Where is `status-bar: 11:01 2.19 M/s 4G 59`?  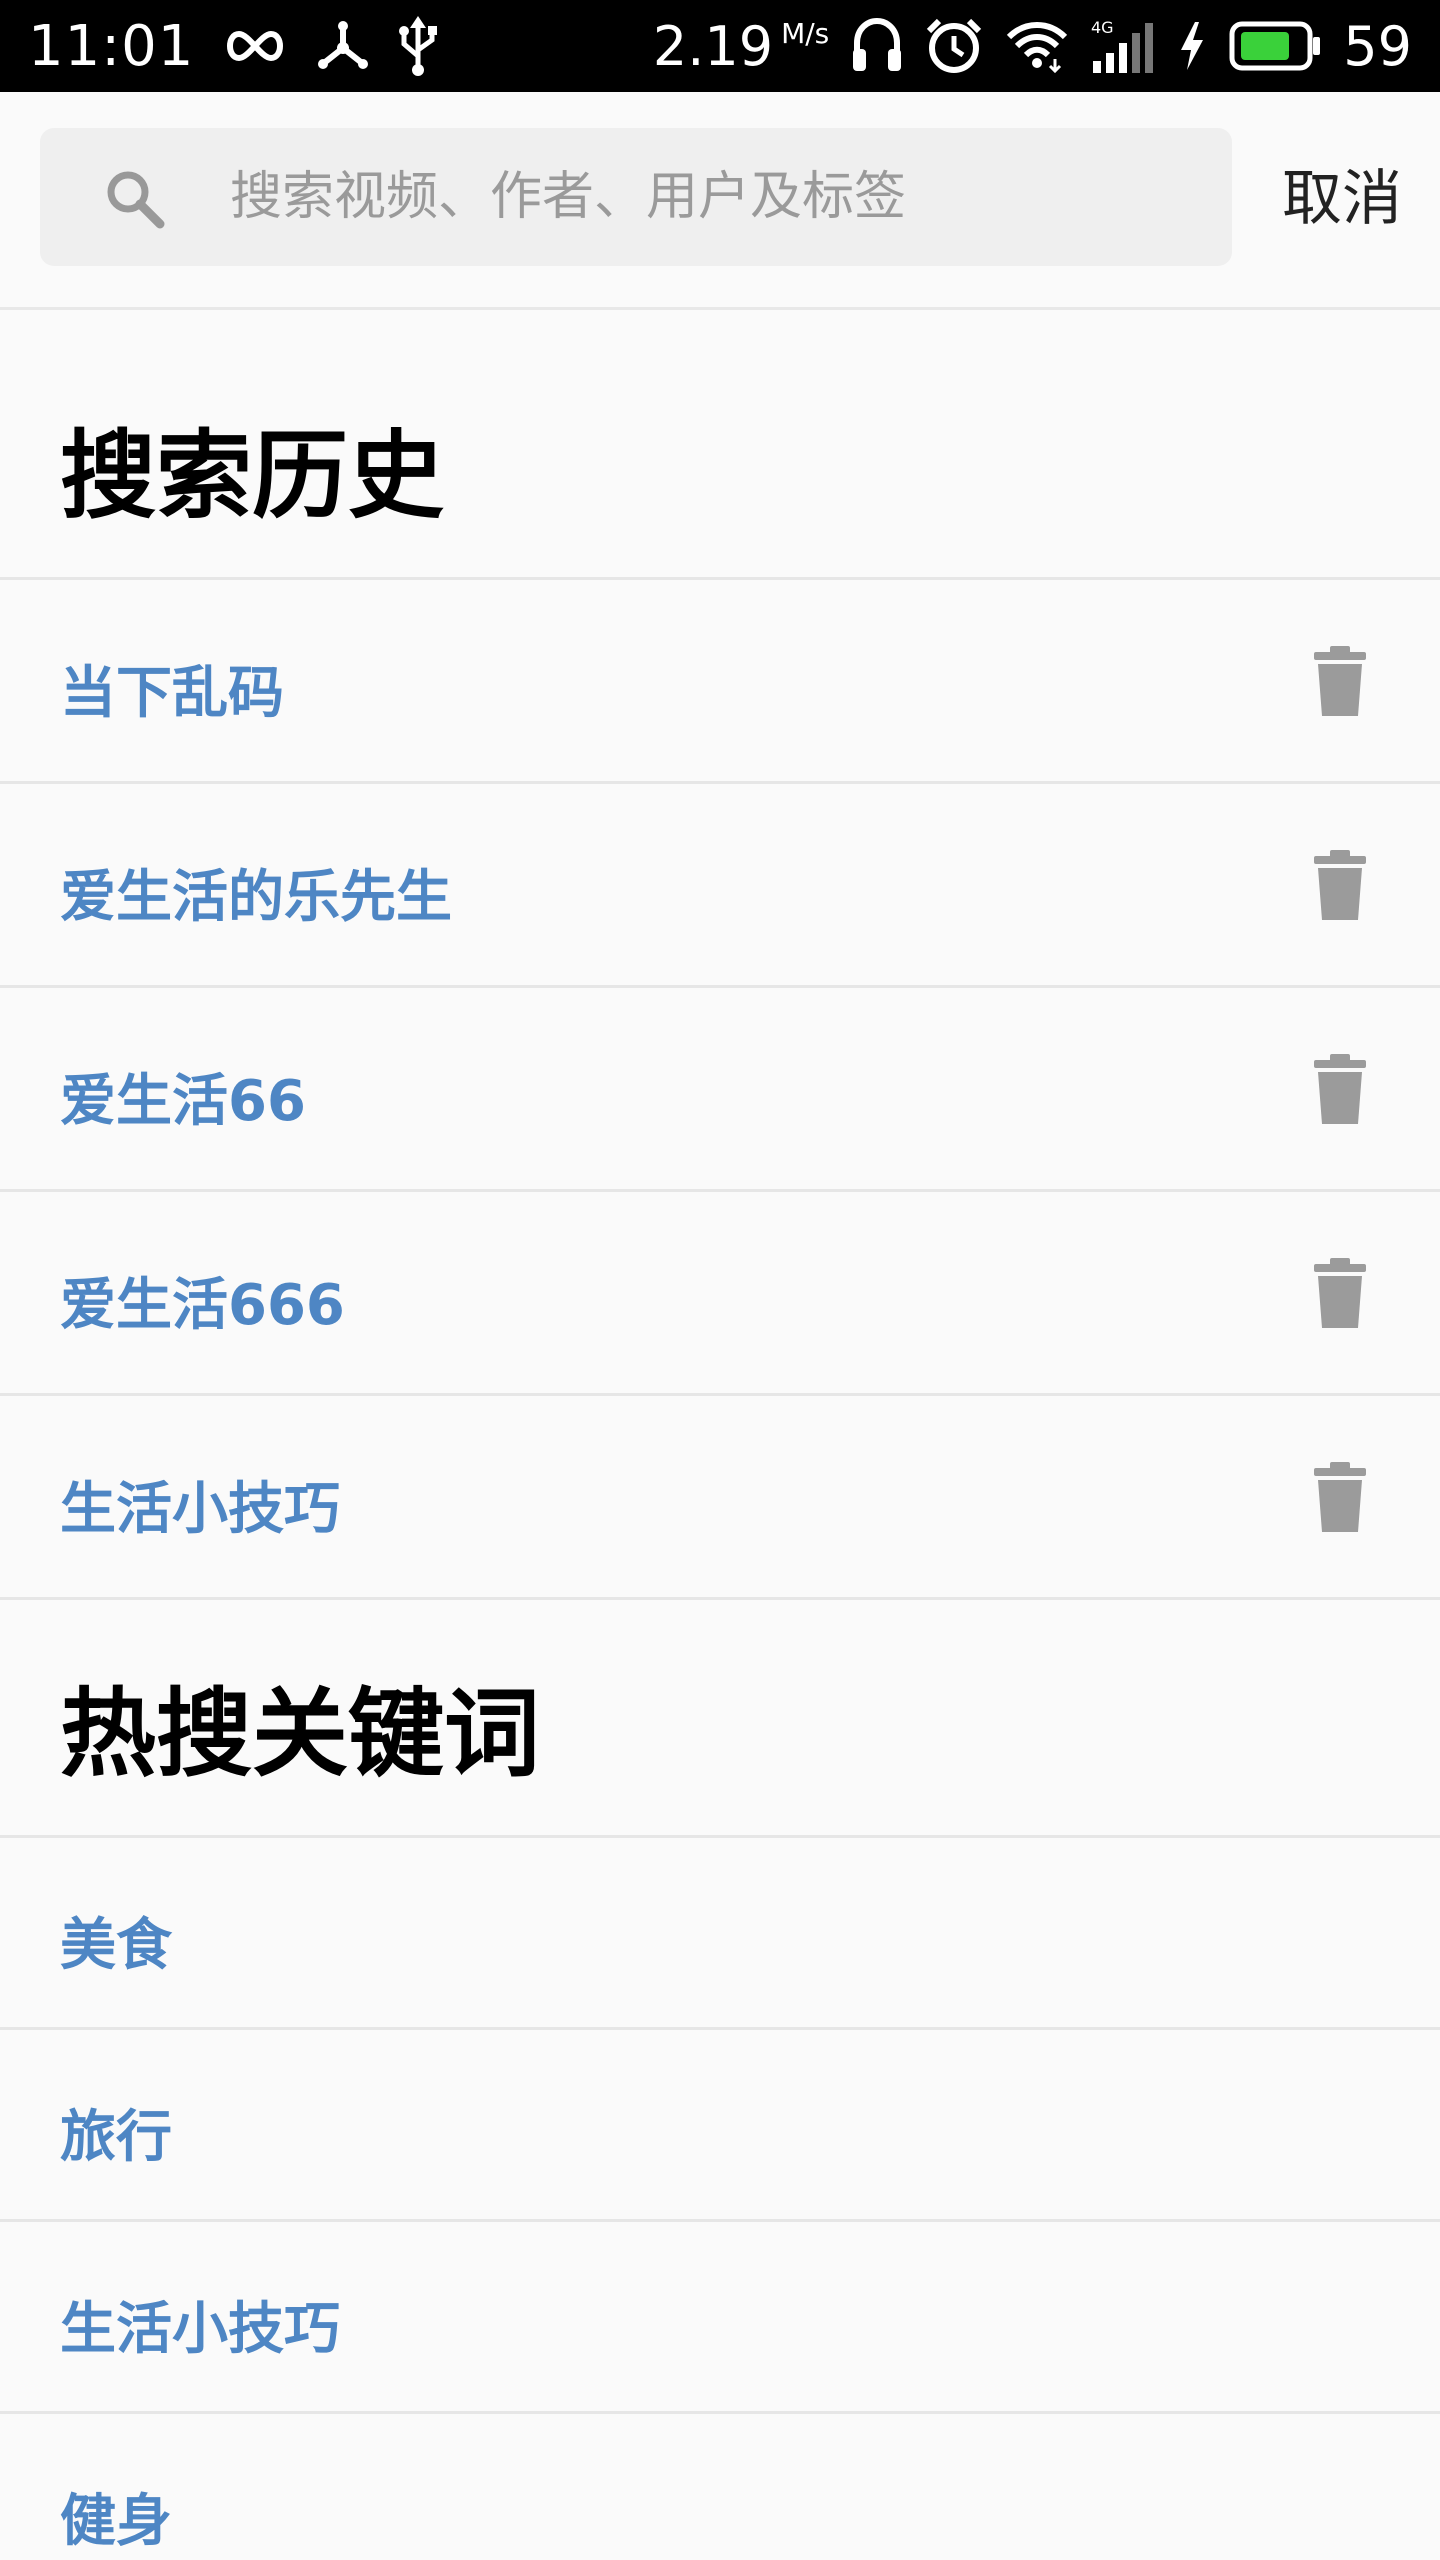
status-bar: 11:01 2.19 M/s 4G 59 is located at coordinates (720, 46).